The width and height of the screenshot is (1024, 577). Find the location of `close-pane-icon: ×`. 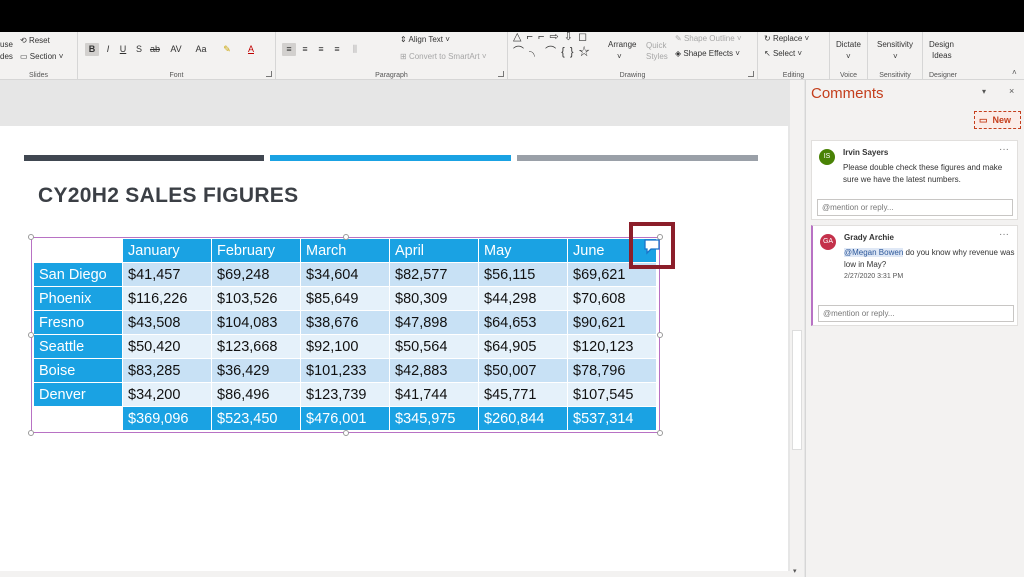

close-pane-icon: × is located at coordinates (1011, 91).